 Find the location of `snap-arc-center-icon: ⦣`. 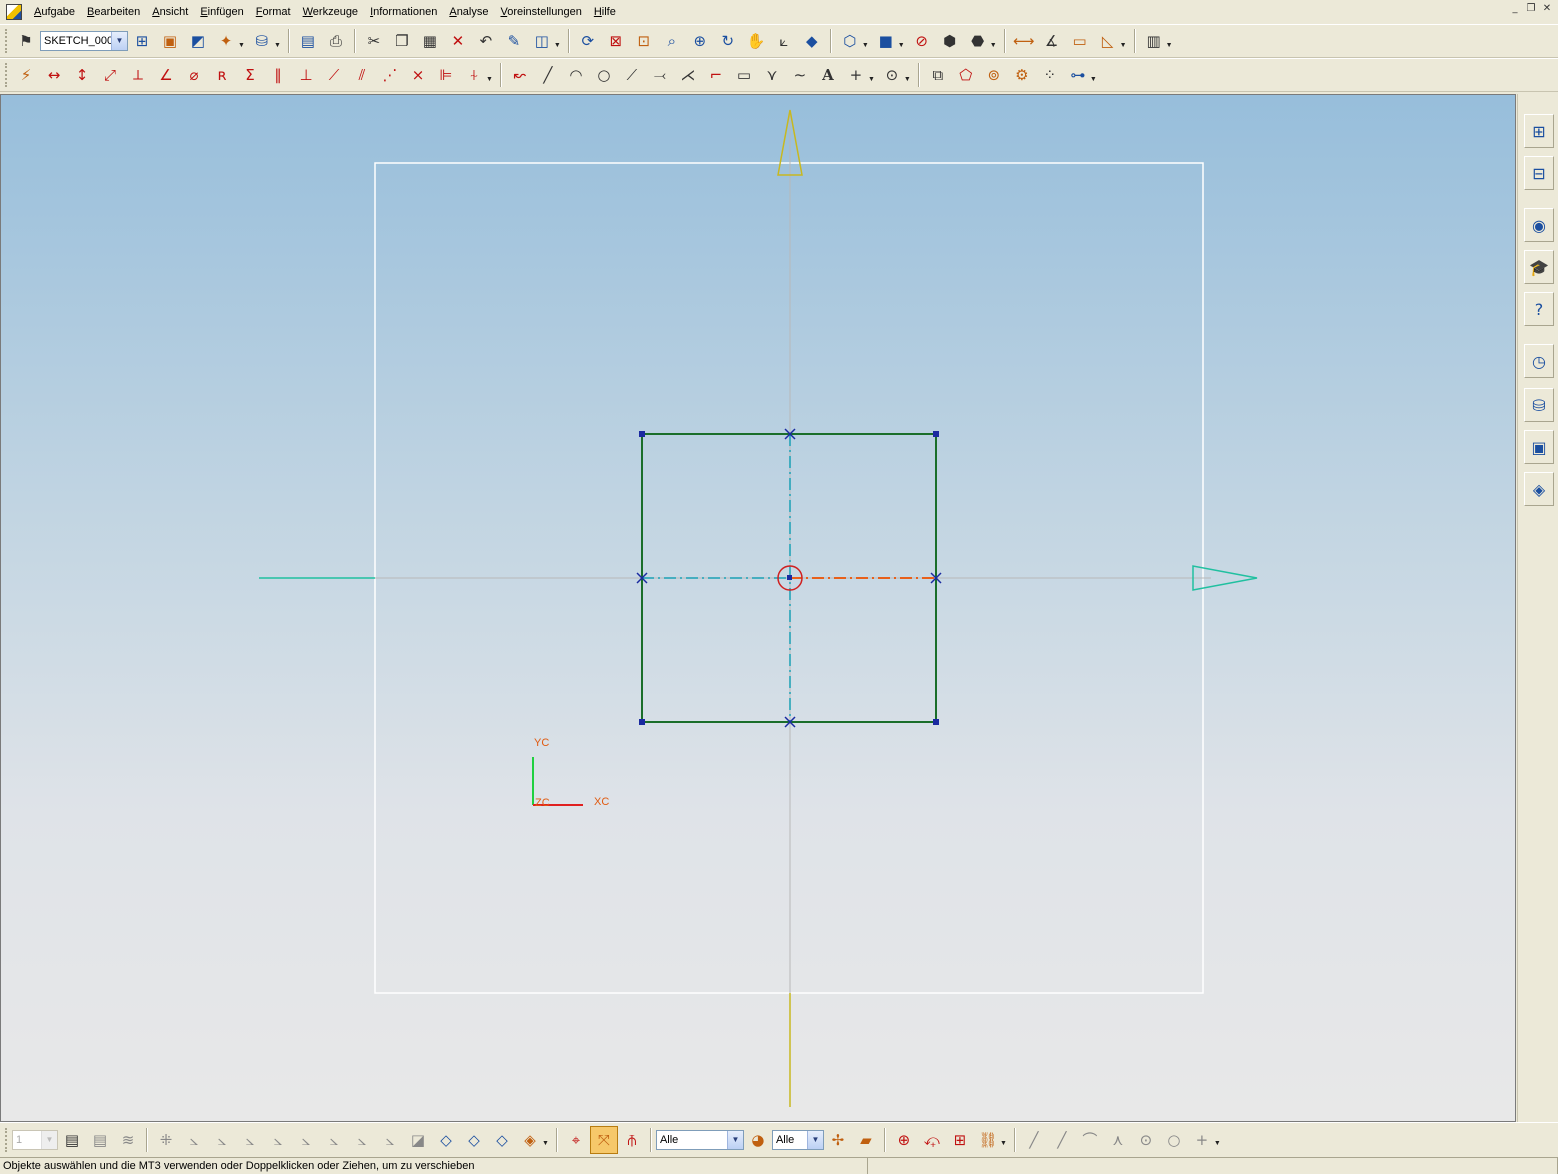

snap-arc-center-icon: ⦣ is located at coordinates (278, 1140).